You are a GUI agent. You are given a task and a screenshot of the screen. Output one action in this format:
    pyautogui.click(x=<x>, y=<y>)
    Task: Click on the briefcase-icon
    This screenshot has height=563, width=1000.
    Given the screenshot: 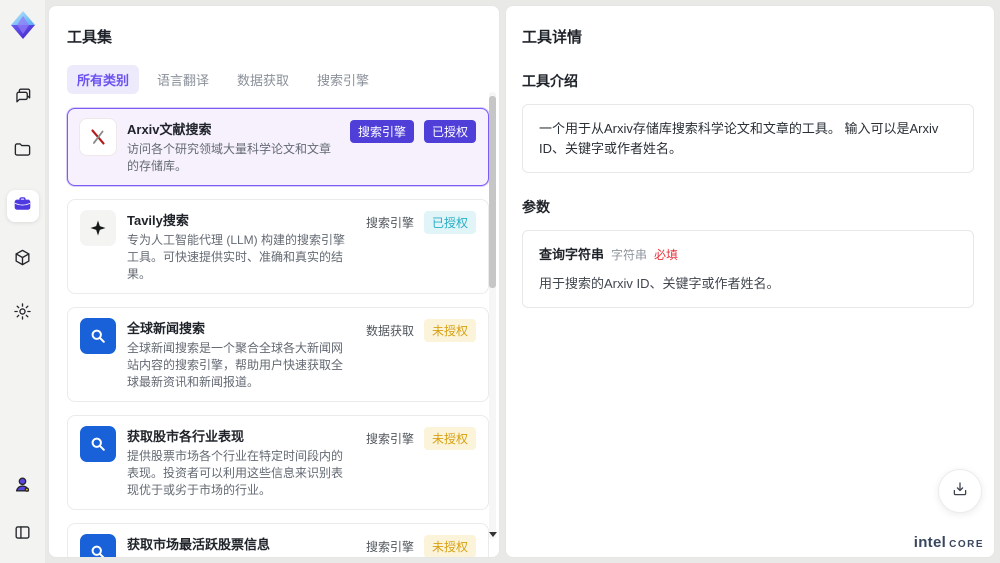 What is the action you would take?
    pyautogui.click(x=22, y=206)
    